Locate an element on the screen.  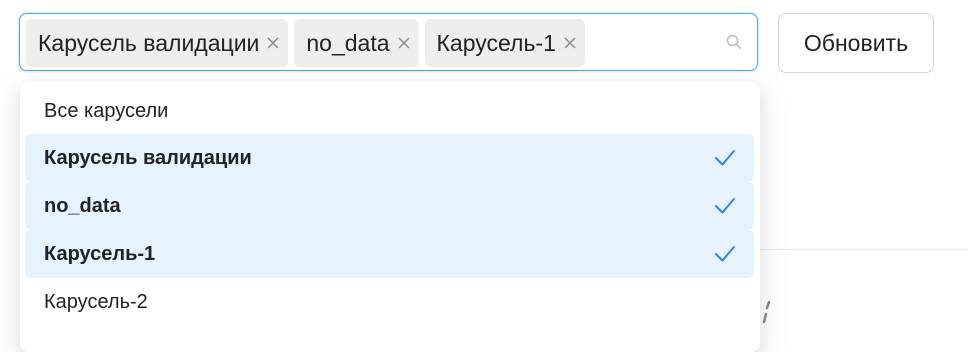
tag-carousel-validation: Карусель валидации is located at coordinates (157, 43).